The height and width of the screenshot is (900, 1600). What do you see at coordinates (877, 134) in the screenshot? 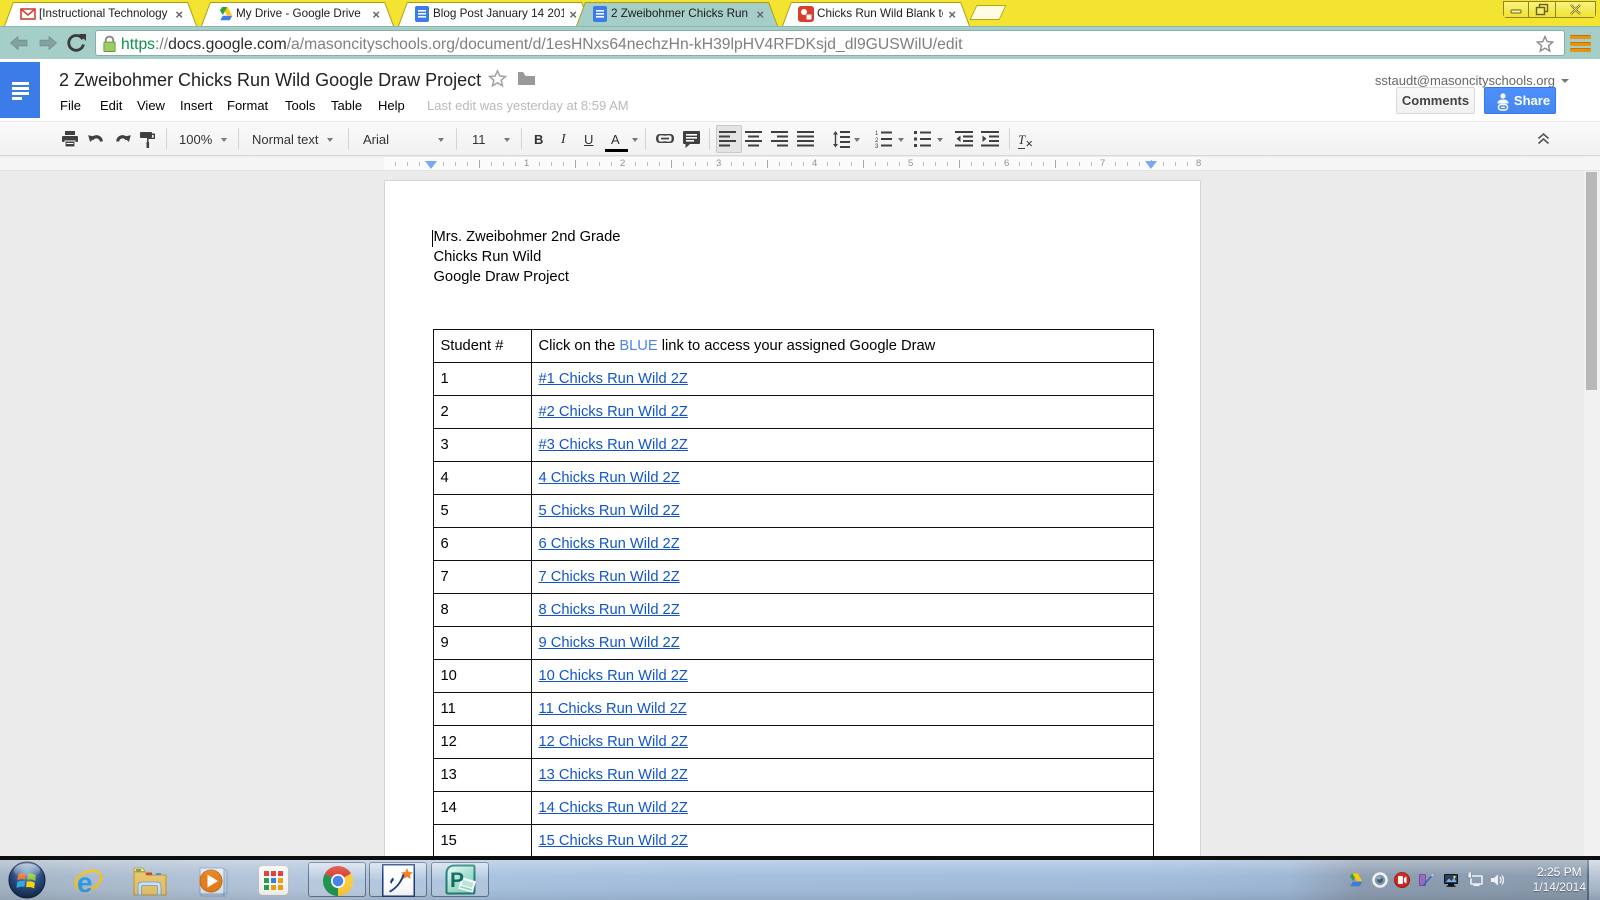
I see `svg-text: 1` at bounding box center [877, 134].